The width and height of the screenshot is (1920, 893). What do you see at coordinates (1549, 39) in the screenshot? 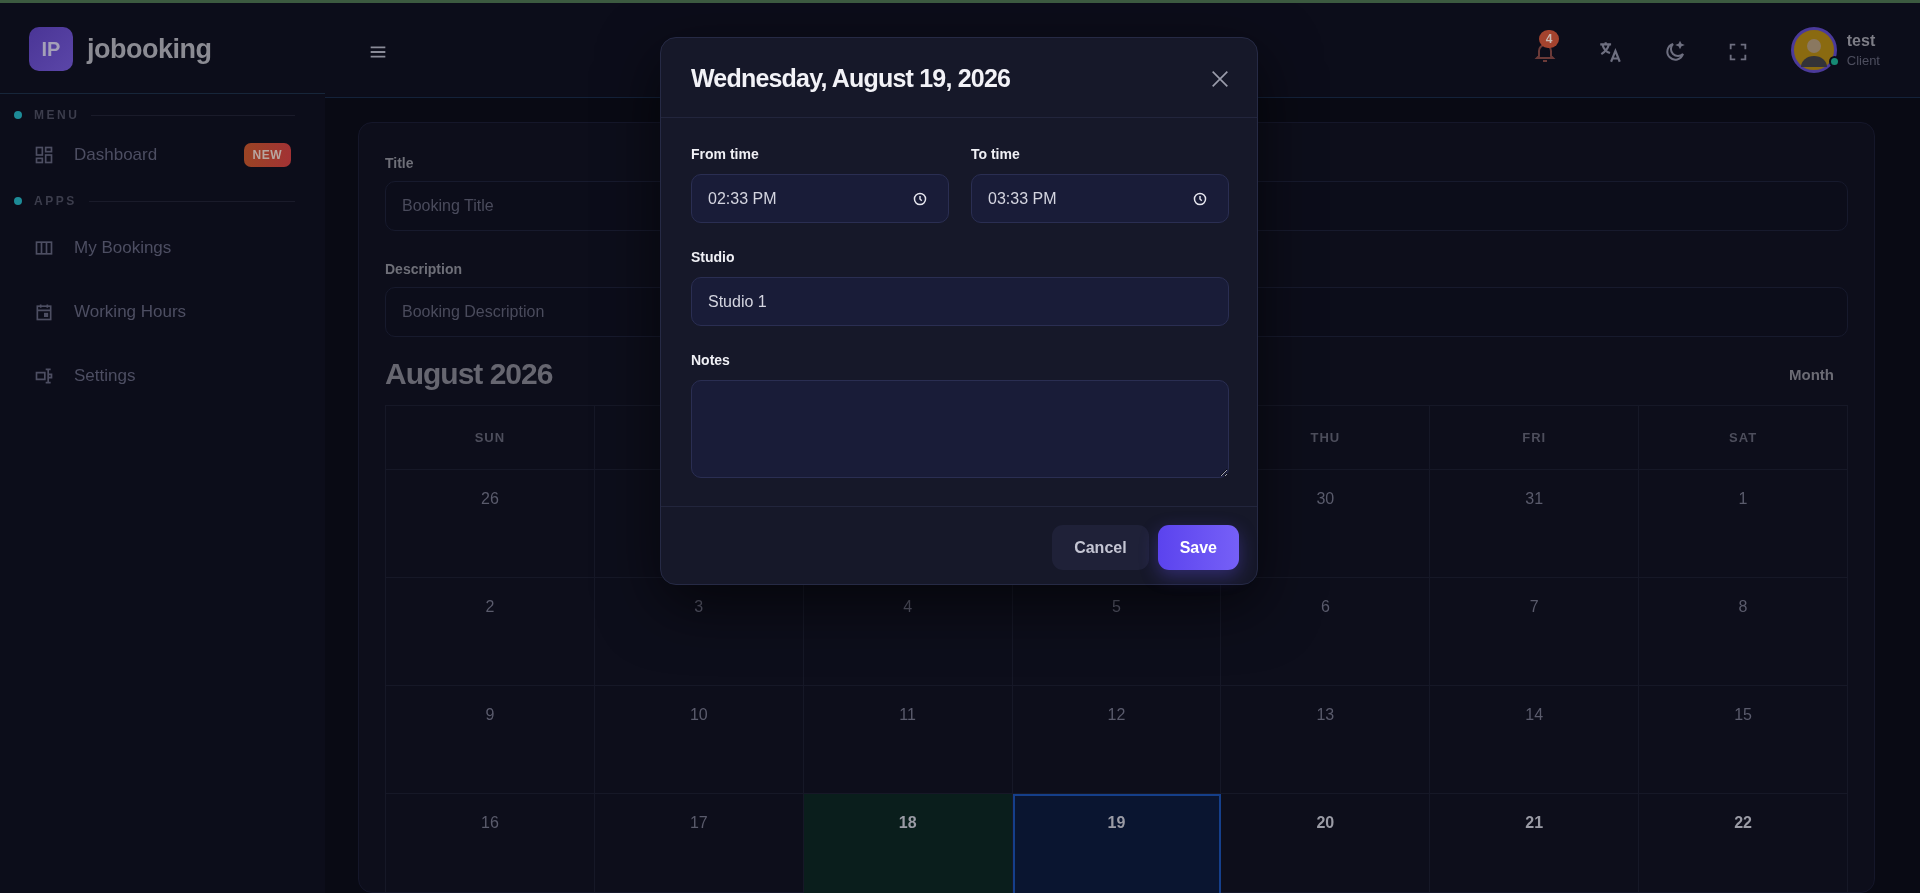
I see `notification-count: 4` at bounding box center [1549, 39].